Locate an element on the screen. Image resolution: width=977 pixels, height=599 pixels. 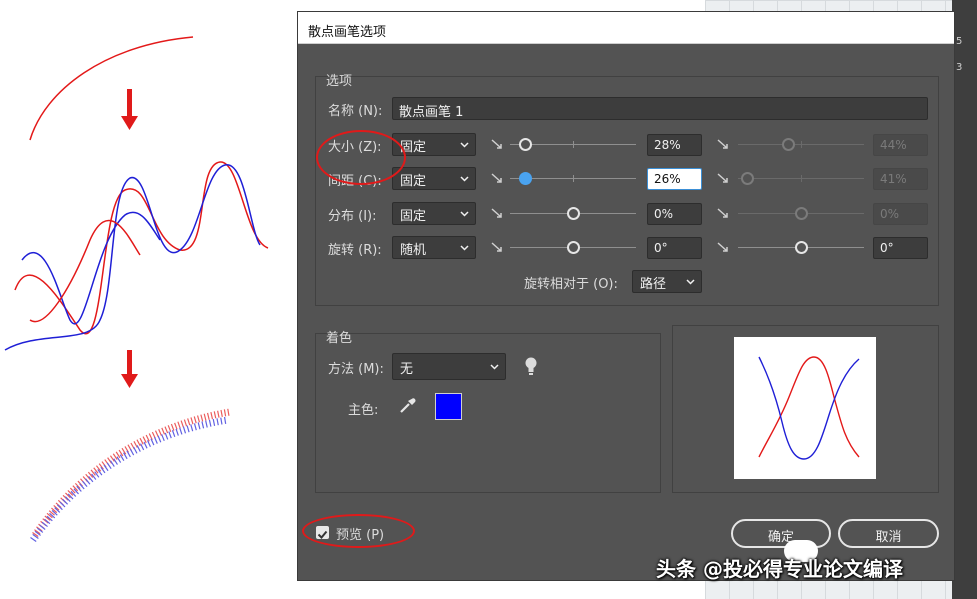
annotation-oval-preview is located at coordinates (358, 531).